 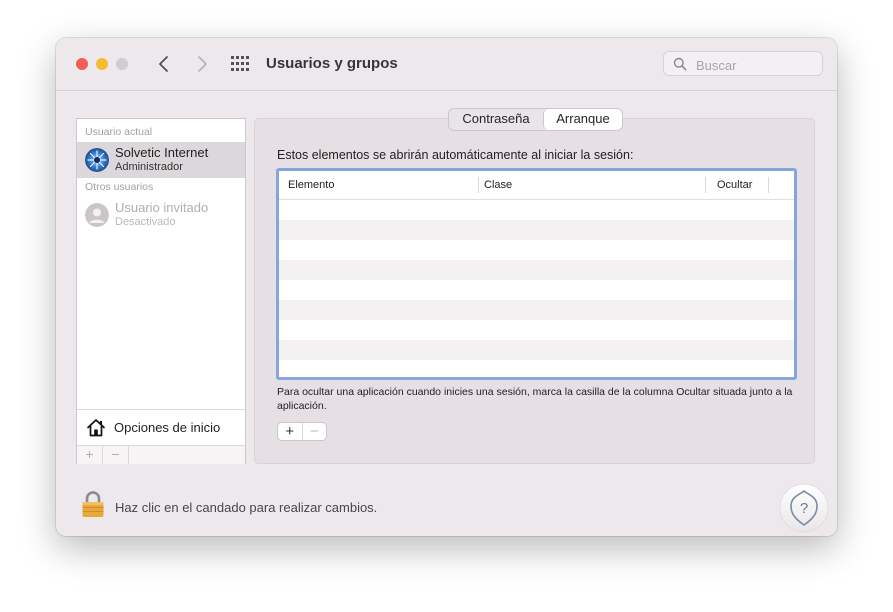 I want to click on sidebar-toolbar: + −, so click(x=161, y=454).